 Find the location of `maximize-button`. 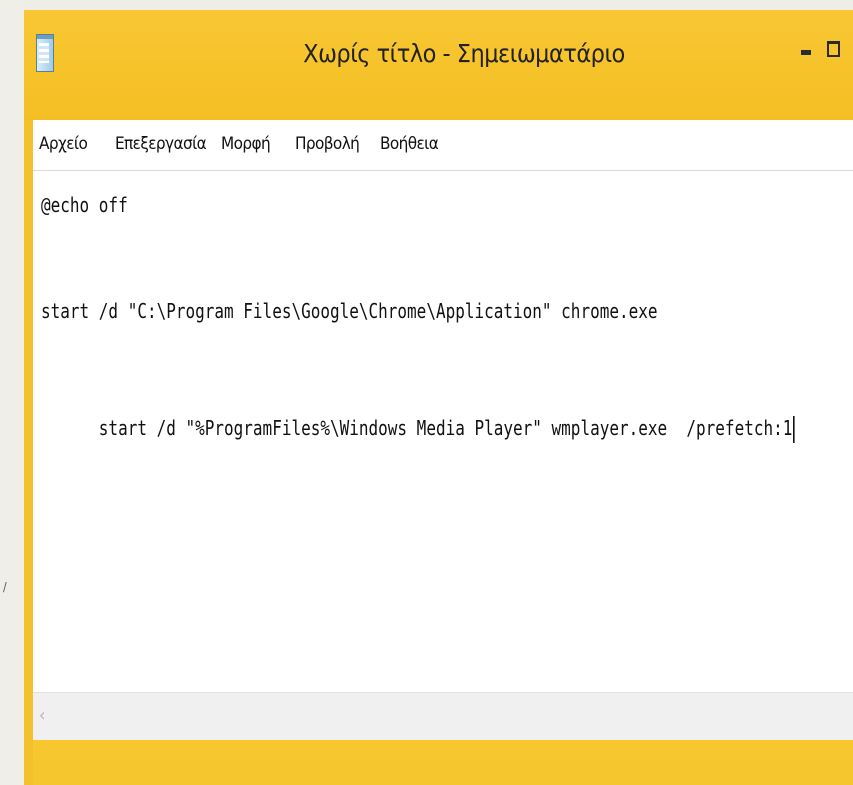

maximize-button is located at coordinates (835, 47).